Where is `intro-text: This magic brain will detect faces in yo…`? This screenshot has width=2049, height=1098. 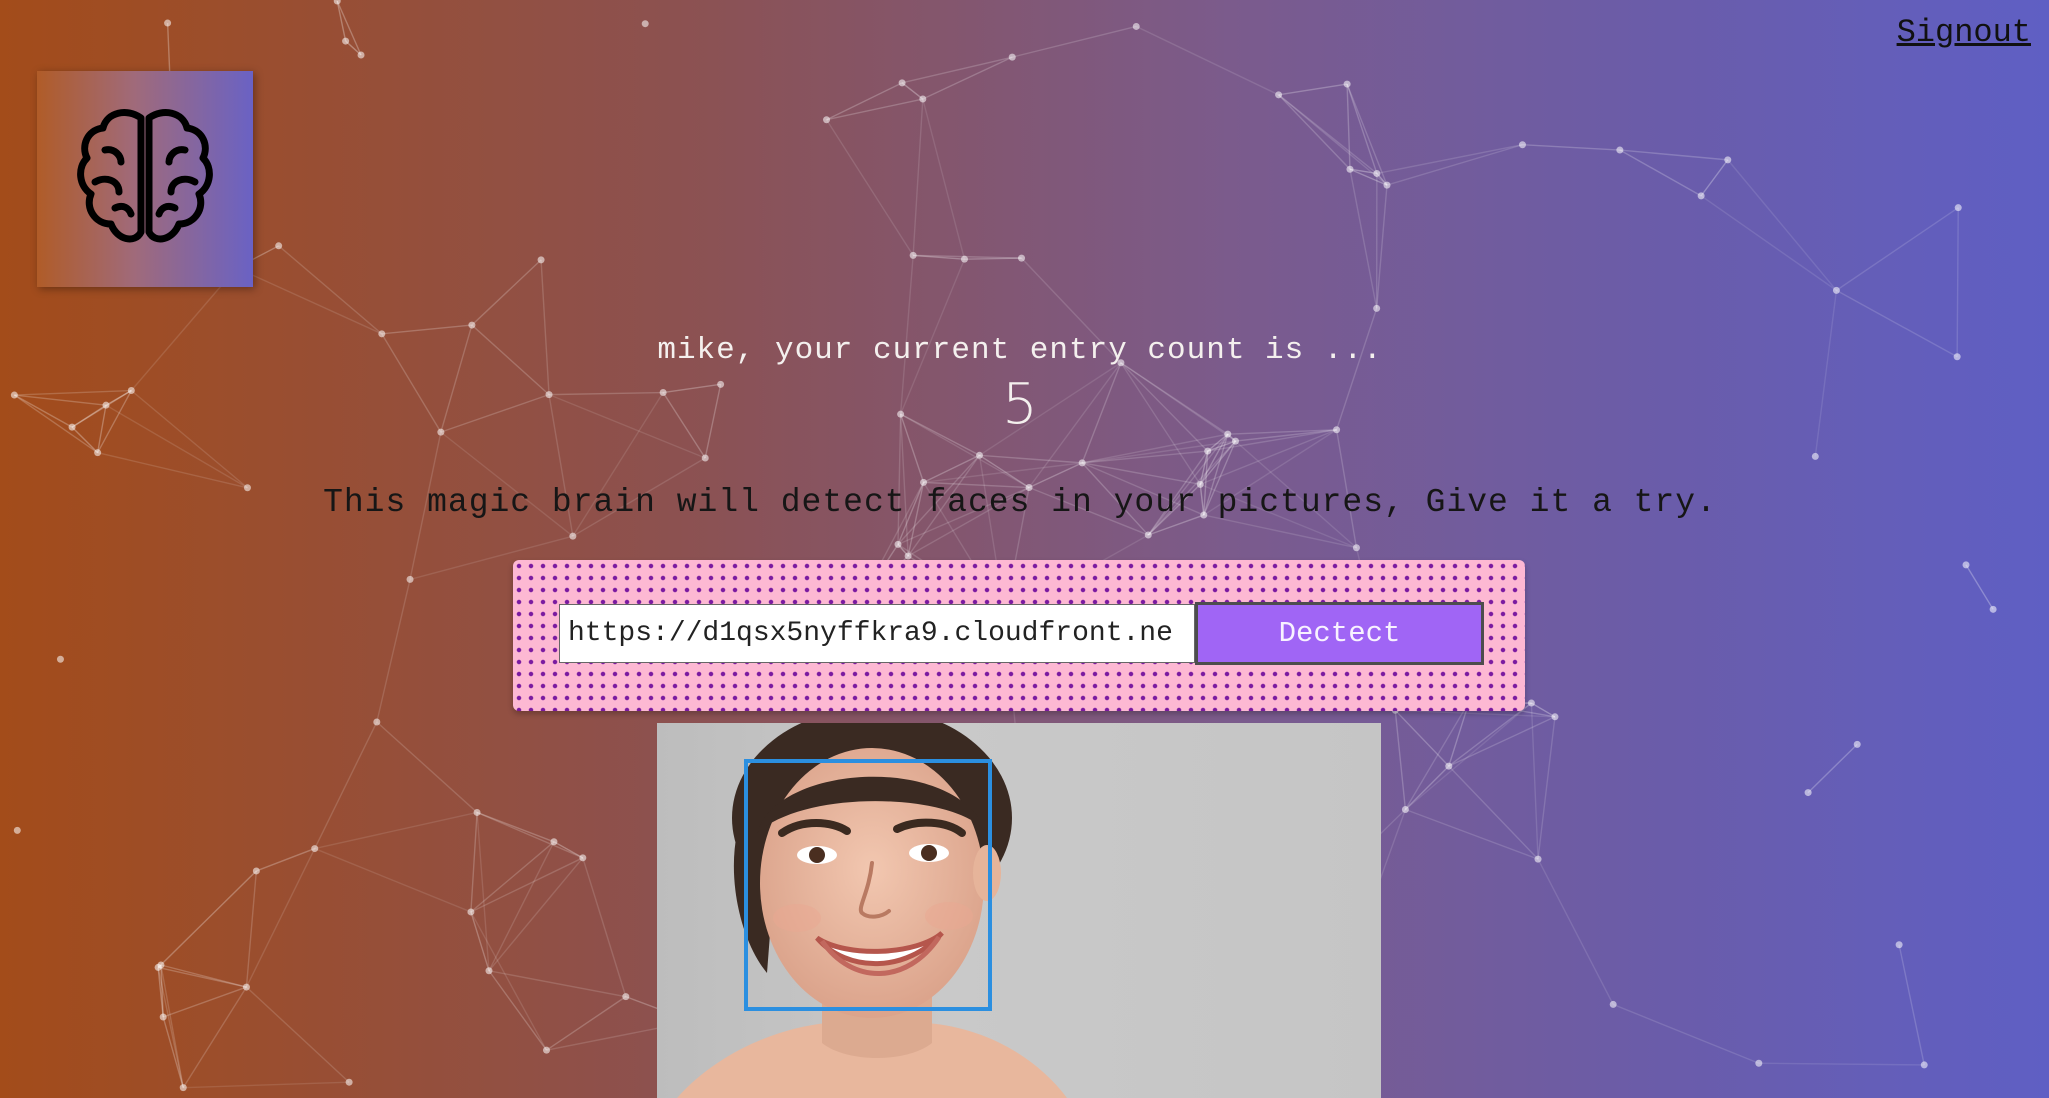 intro-text: This magic brain will detect faces in yo… is located at coordinates (1020, 502).